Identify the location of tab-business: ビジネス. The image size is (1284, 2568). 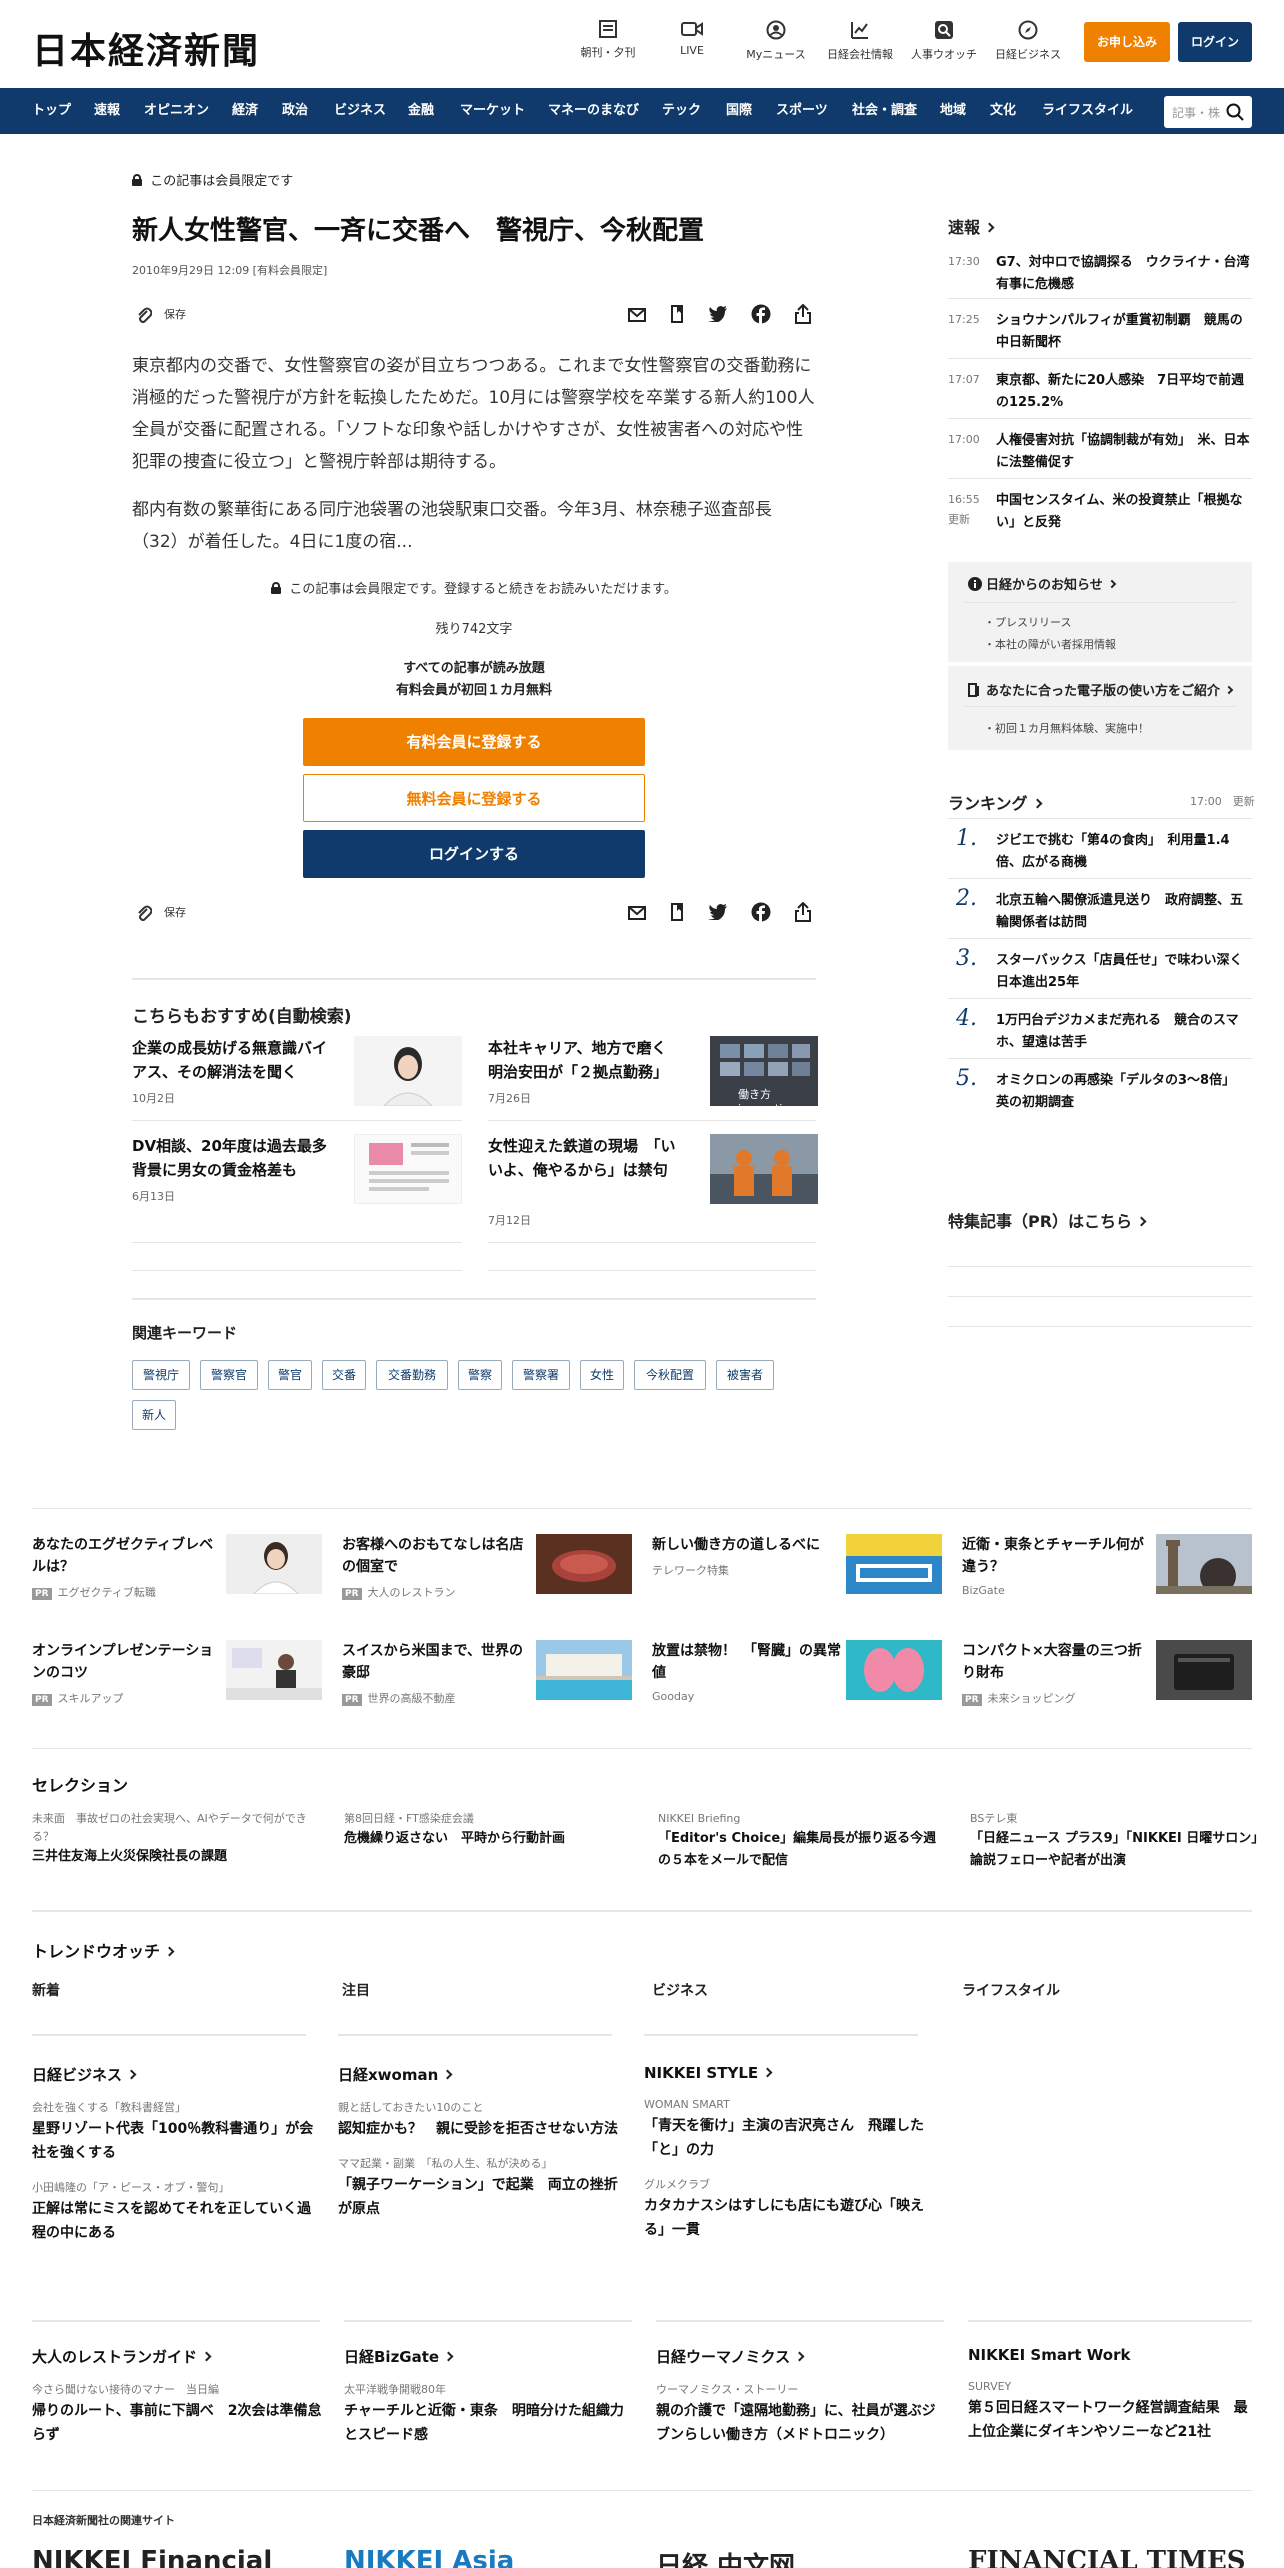
(680, 1990).